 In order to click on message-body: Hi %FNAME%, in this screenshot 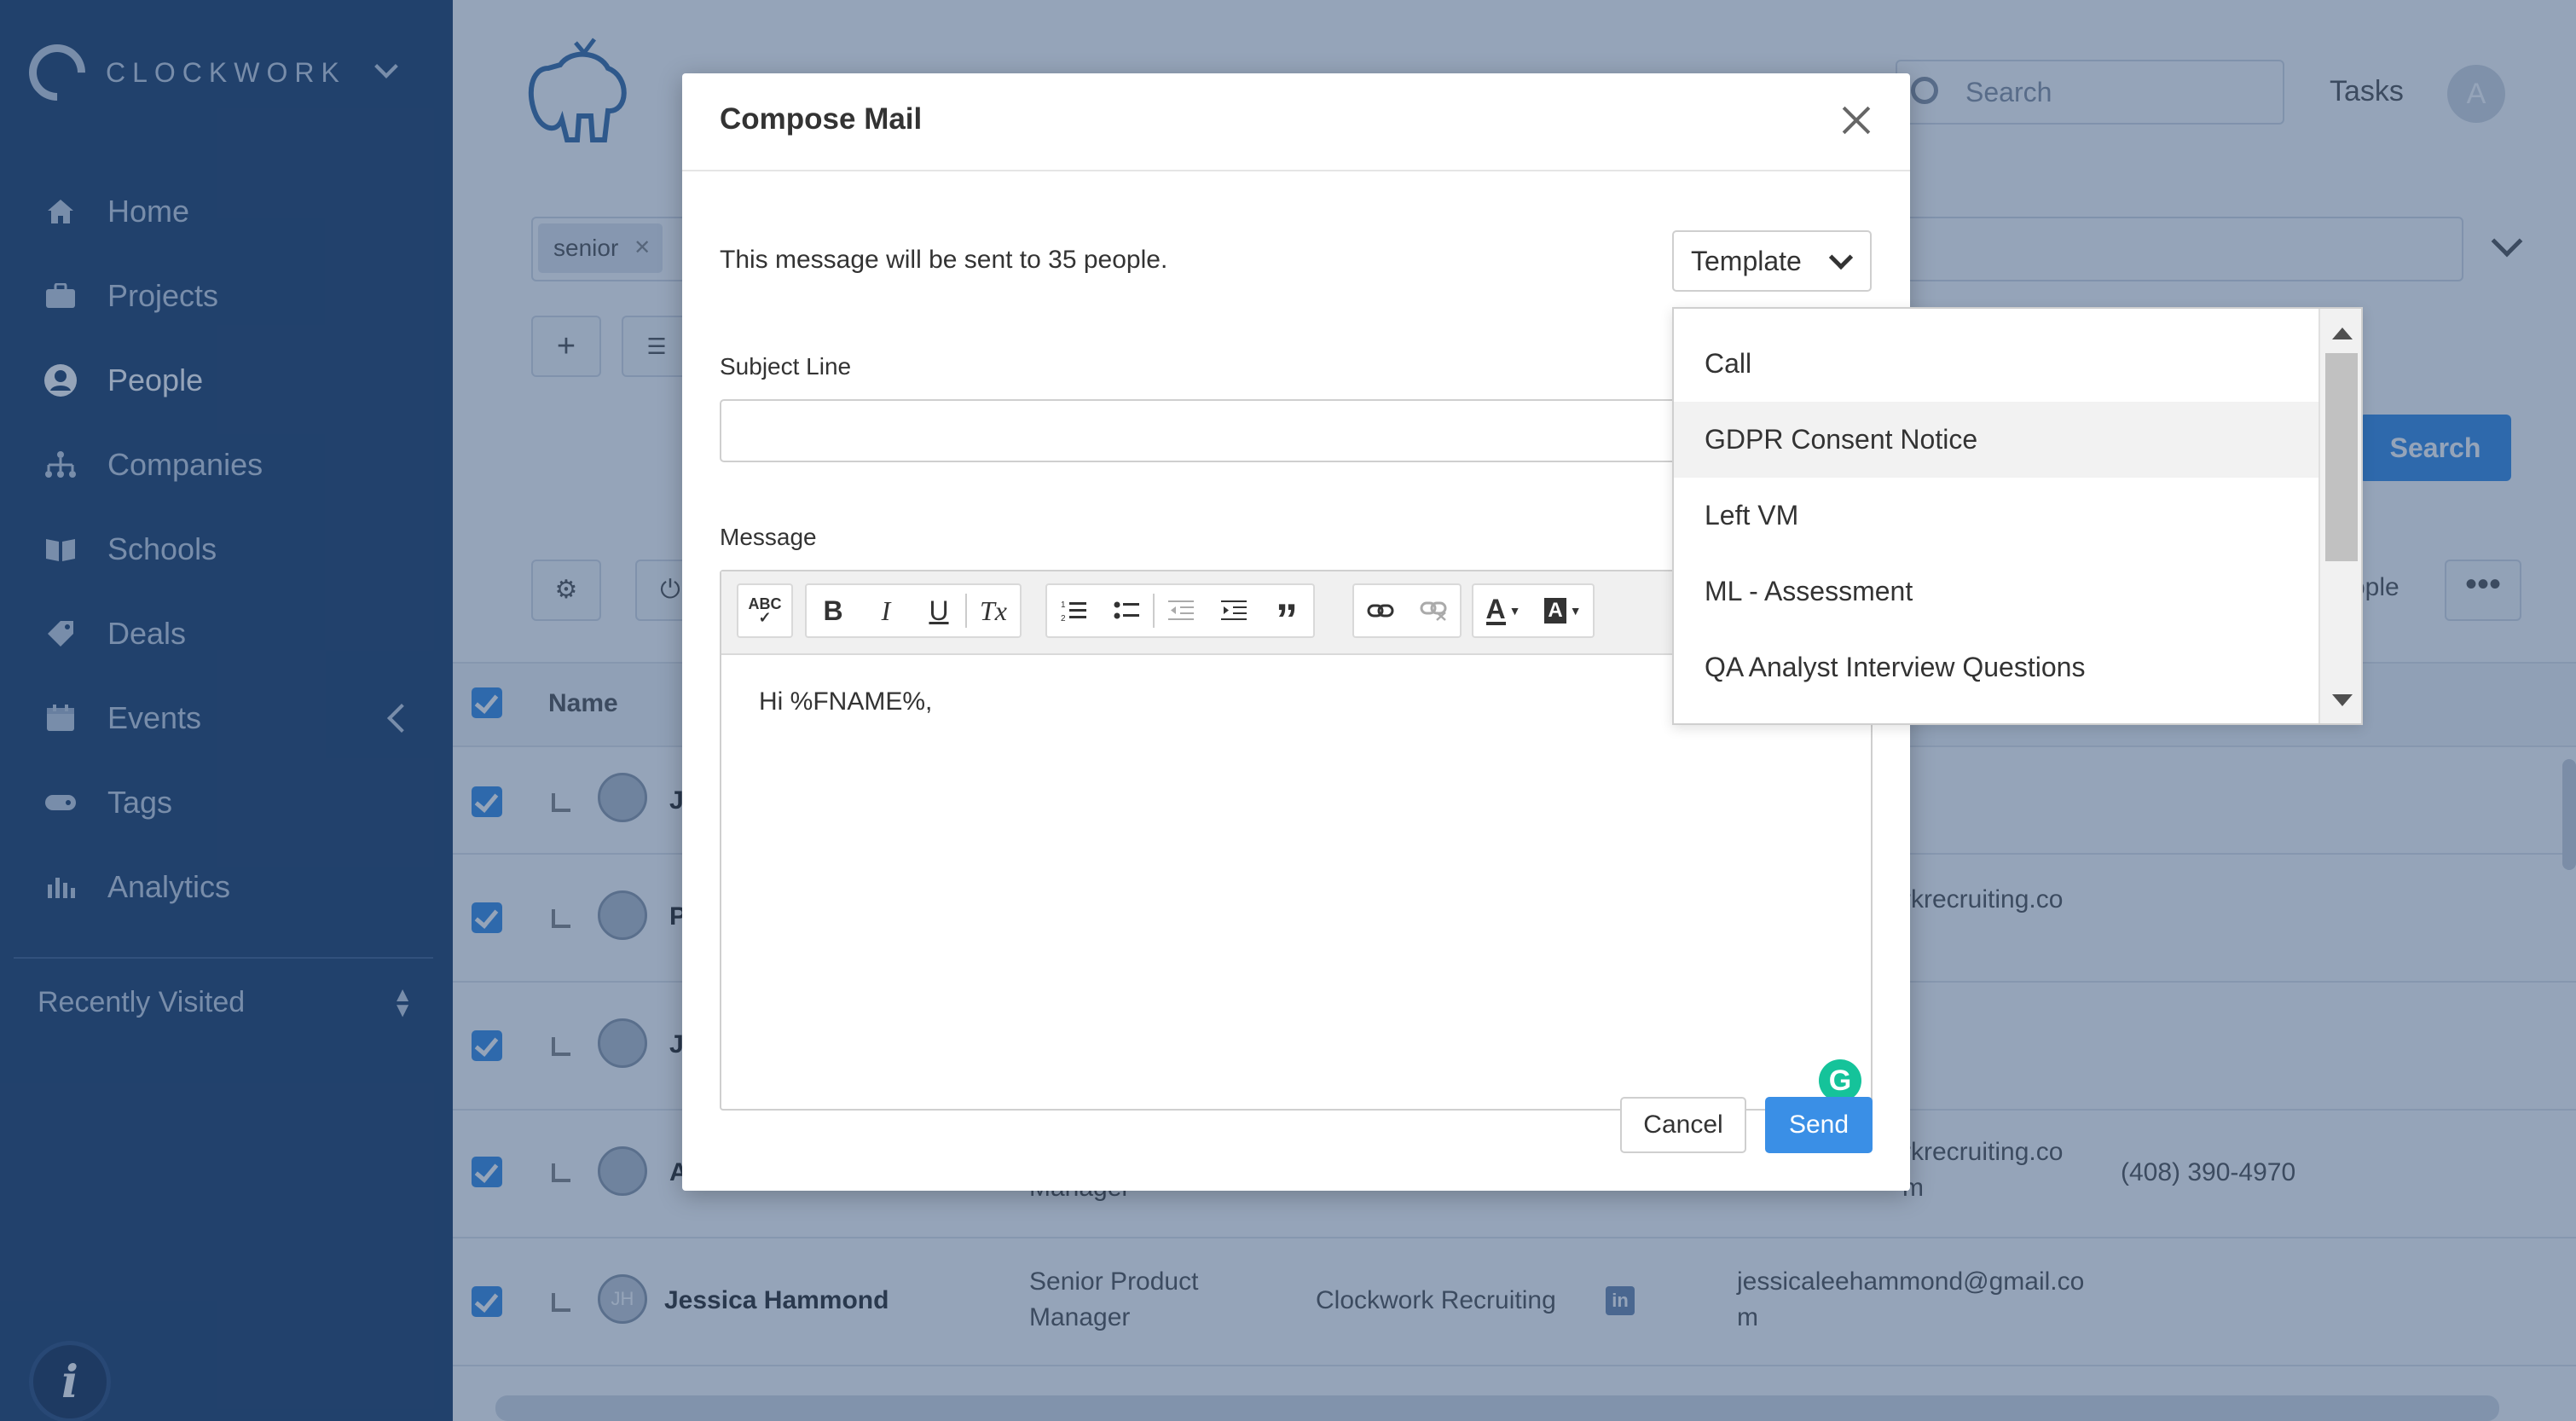, I will do `click(845, 701)`.